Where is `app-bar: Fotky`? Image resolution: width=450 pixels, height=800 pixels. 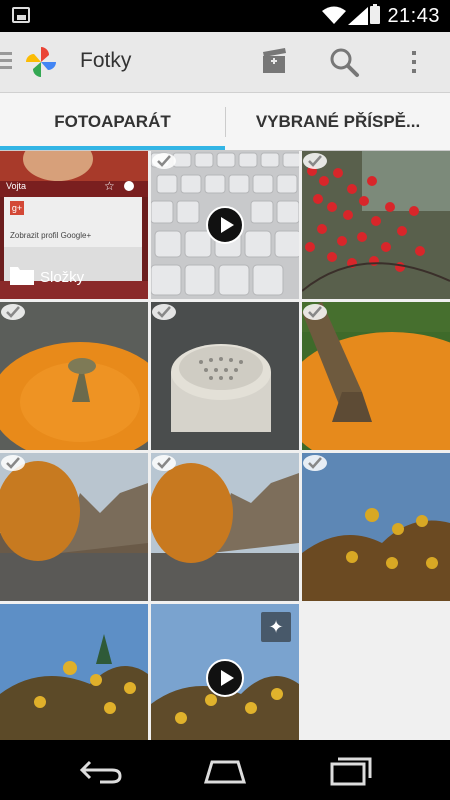
app-bar: Fotky is located at coordinates (225, 62).